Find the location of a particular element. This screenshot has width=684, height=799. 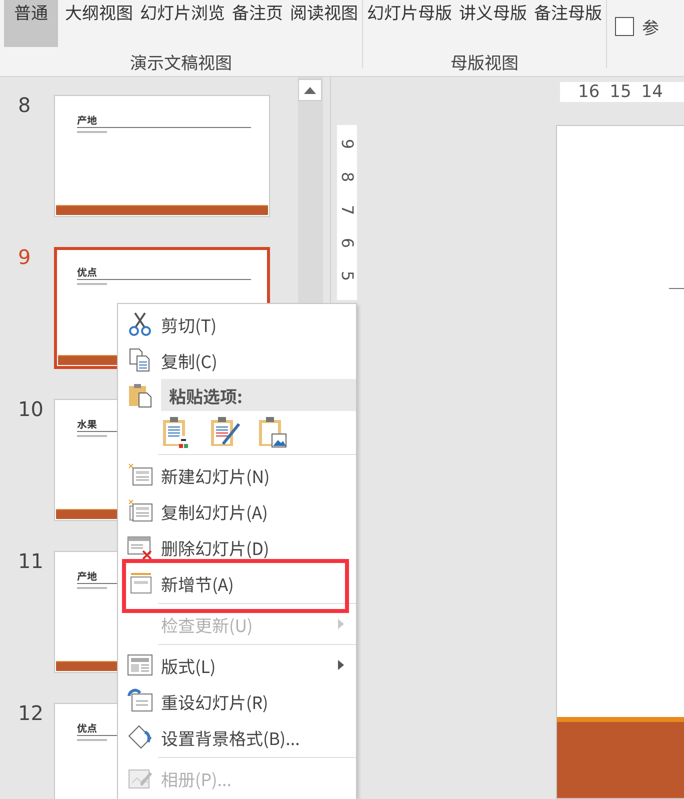

slide-title: 水果 is located at coordinates (87, 424).